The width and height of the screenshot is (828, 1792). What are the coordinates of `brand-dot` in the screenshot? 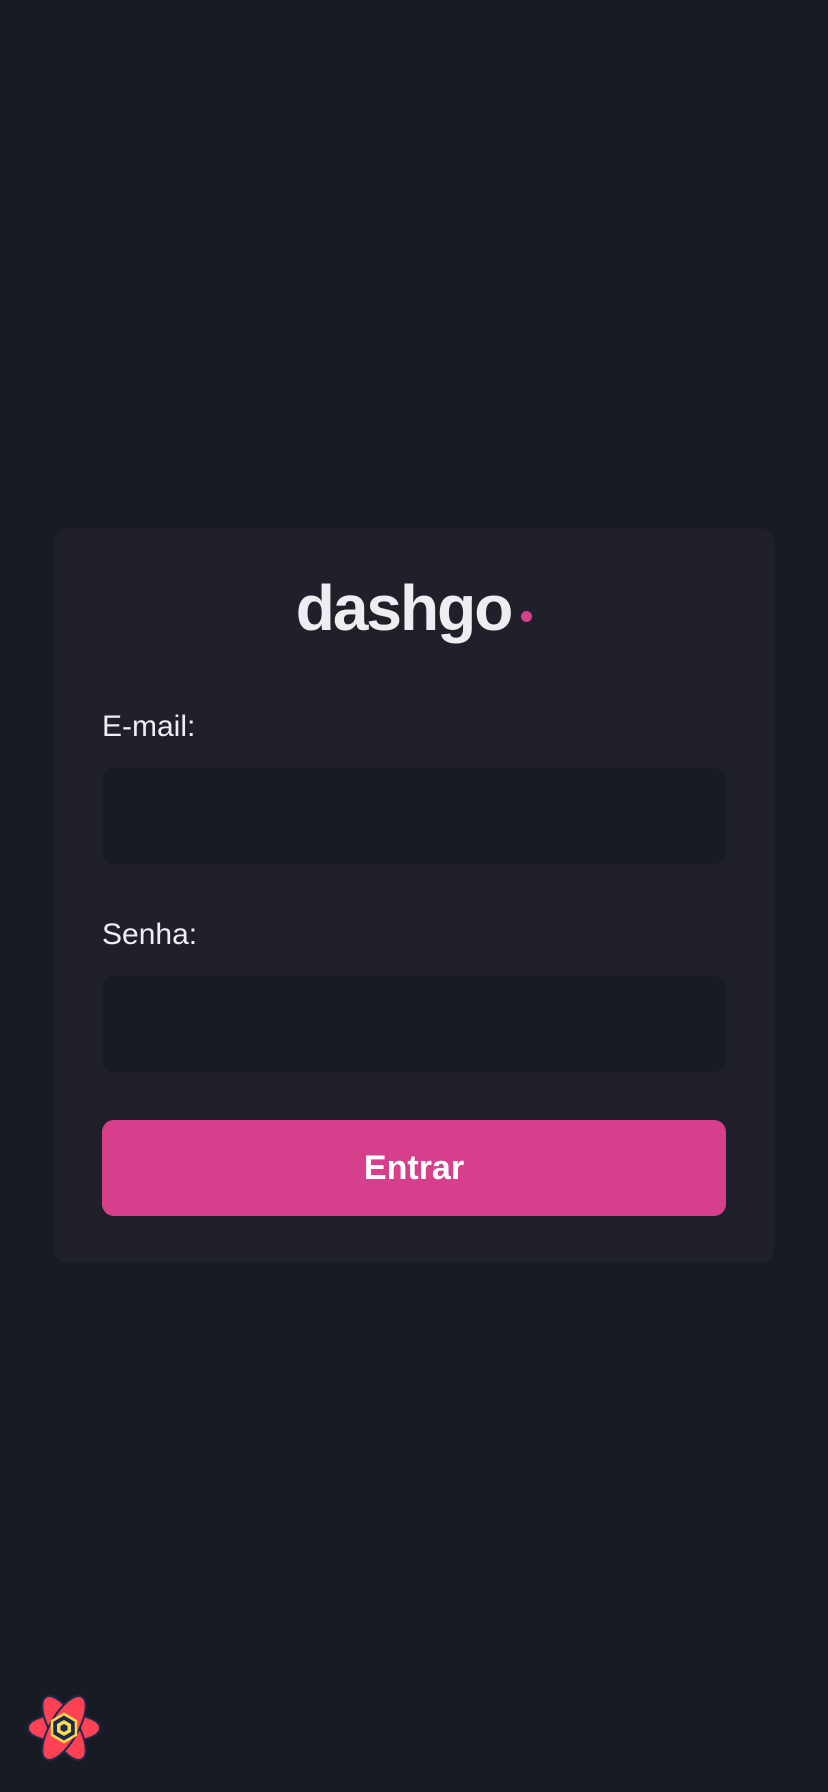 It's located at (527, 616).